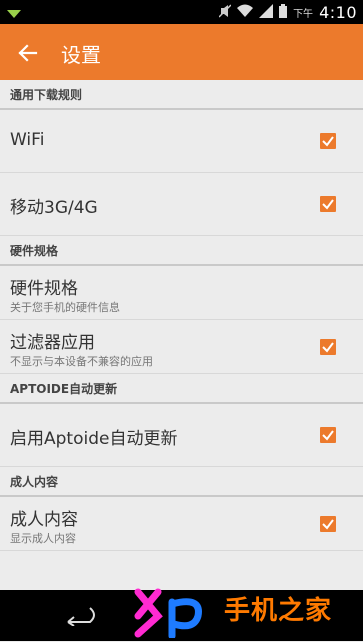 The width and height of the screenshot is (363, 642). I want to click on auto-update-checkbox, so click(328, 435).